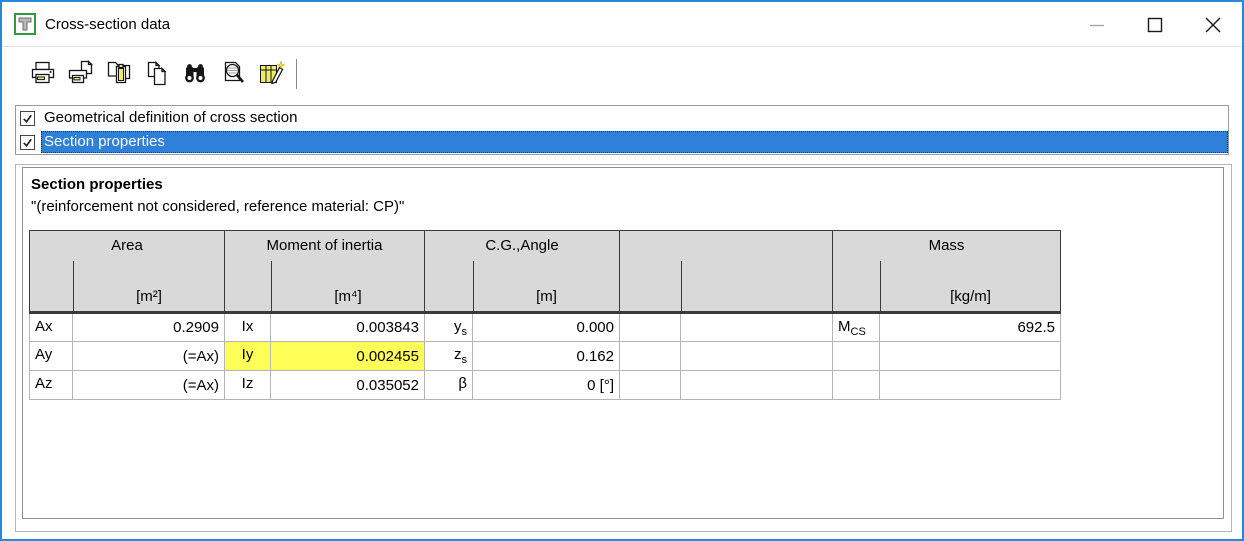 This screenshot has width=1244, height=541. What do you see at coordinates (970, 327) in the screenshot?
I see `cell-value-Mcs: 692.5` at bounding box center [970, 327].